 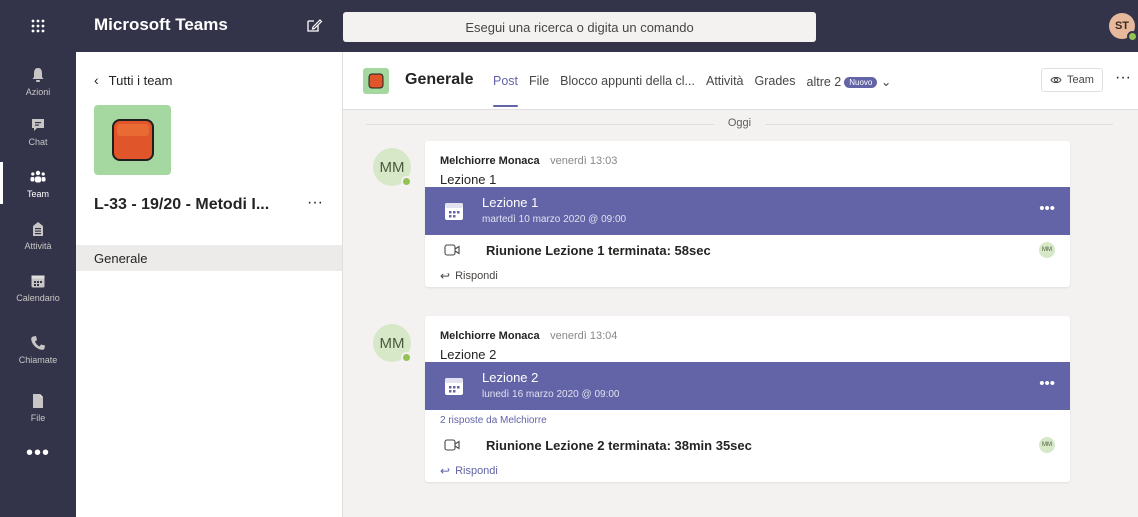 I want to click on app-title: Microsoft Teams, so click(x=161, y=24).